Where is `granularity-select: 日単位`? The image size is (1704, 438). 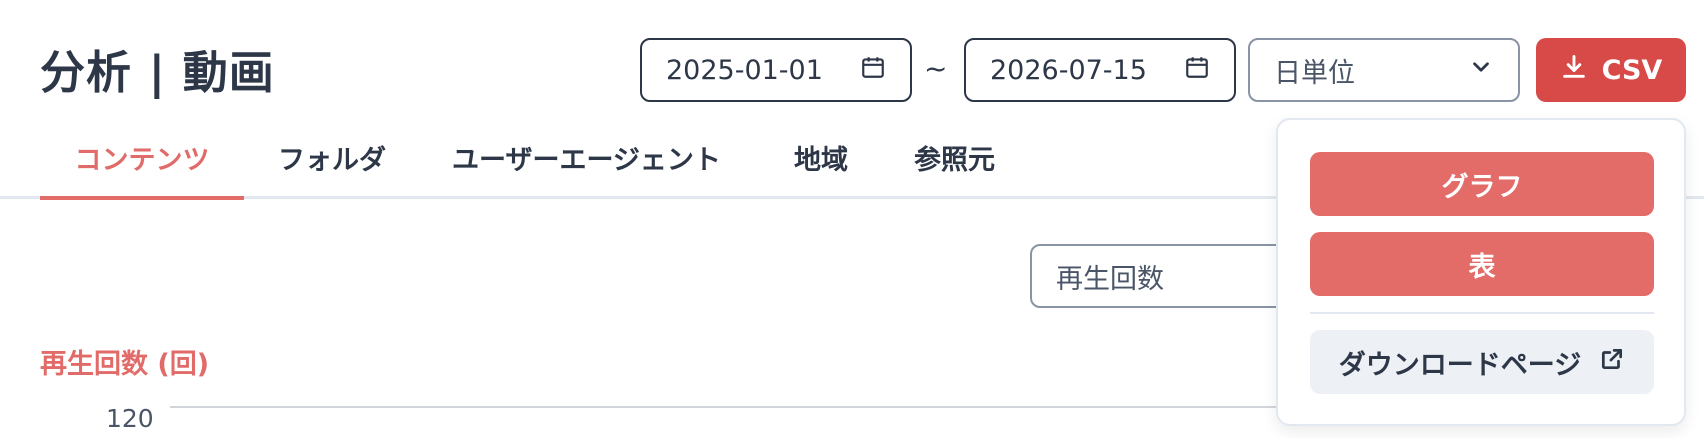
granularity-select: 日単位 is located at coordinates (1384, 70).